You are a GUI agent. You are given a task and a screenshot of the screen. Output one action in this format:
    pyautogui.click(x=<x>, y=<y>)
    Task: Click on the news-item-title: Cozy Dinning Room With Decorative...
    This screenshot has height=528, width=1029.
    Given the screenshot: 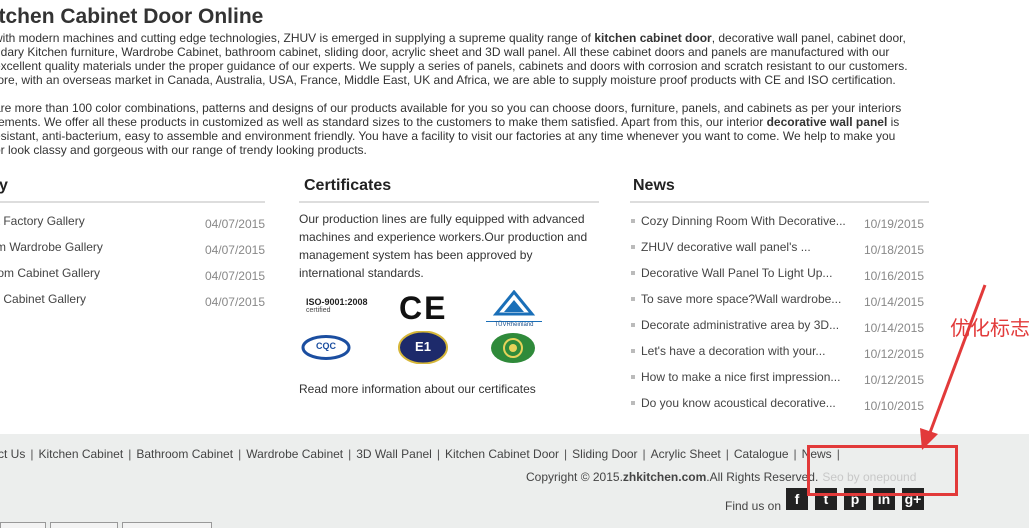 What is the action you would take?
    pyautogui.click(x=743, y=221)
    